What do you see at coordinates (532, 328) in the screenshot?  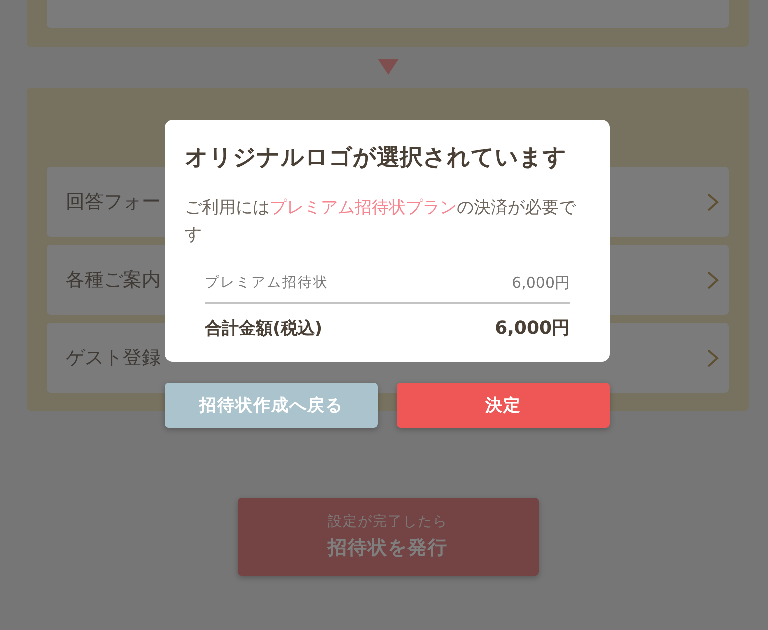 I see `total-price: 6,000円` at bounding box center [532, 328].